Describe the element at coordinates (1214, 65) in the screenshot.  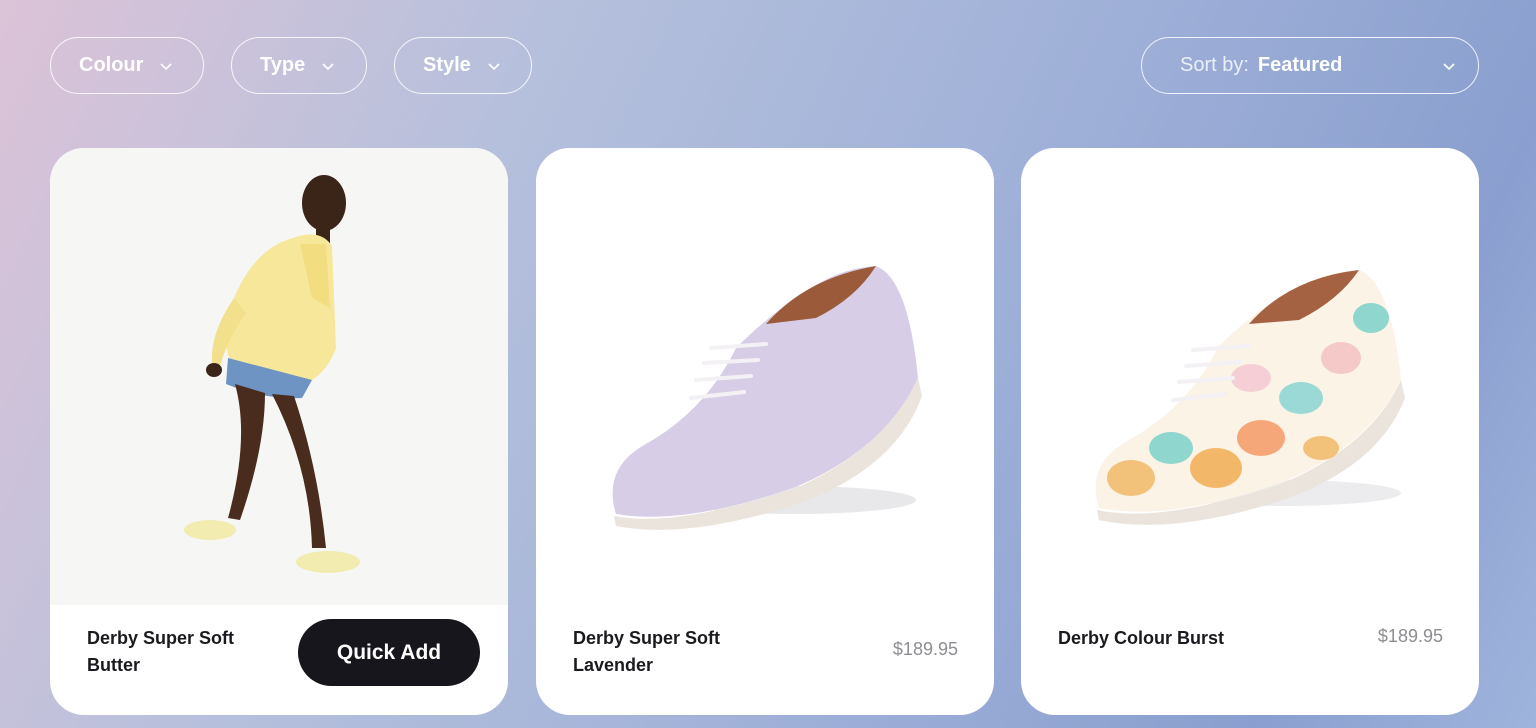
I see `sort-prefix-label: Sort by:` at that location.